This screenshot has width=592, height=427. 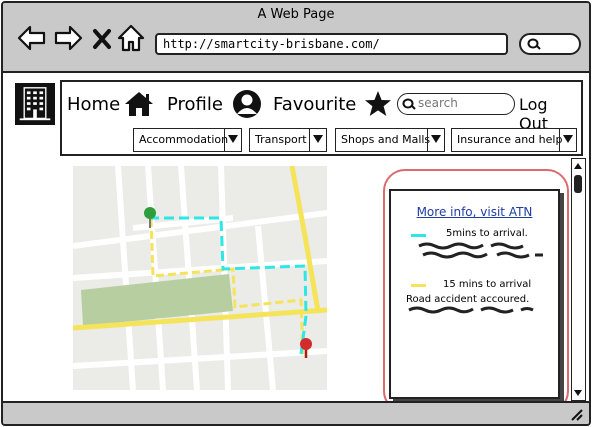 I want to click on dropdown-label: Shops and Malls, so click(x=386, y=139).